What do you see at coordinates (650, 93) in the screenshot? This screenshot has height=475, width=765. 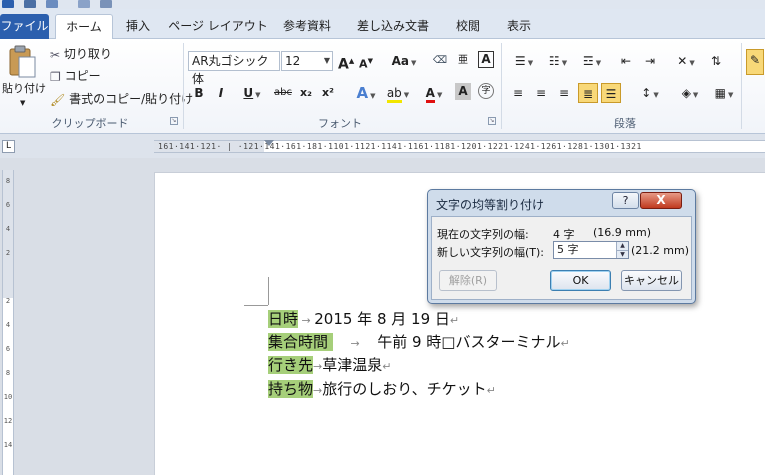 I see `line-spacing-icon: ↕ ▼` at bounding box center [650, 93].